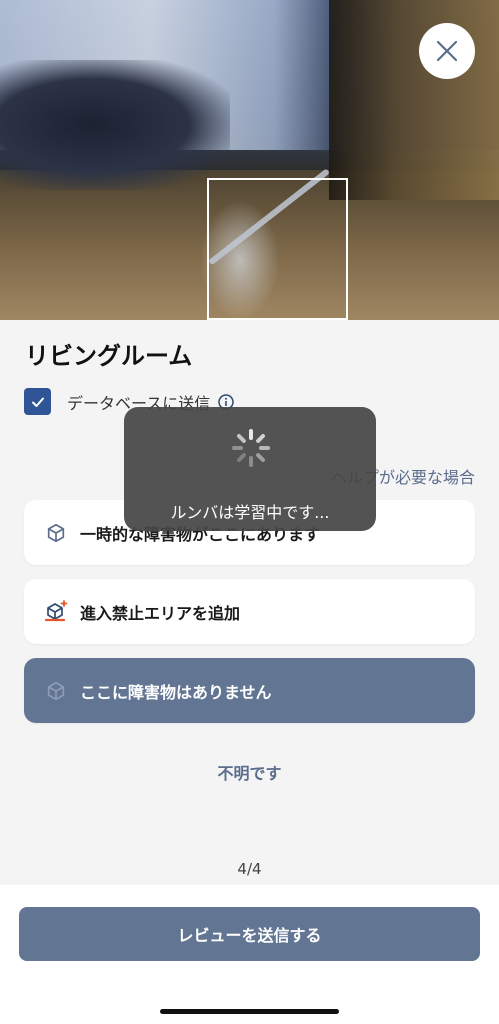 The width and height of the screenshot is (499, 1024). I want to click on option-no-obstacle: ここに障害物はありません, so click(249, 690).